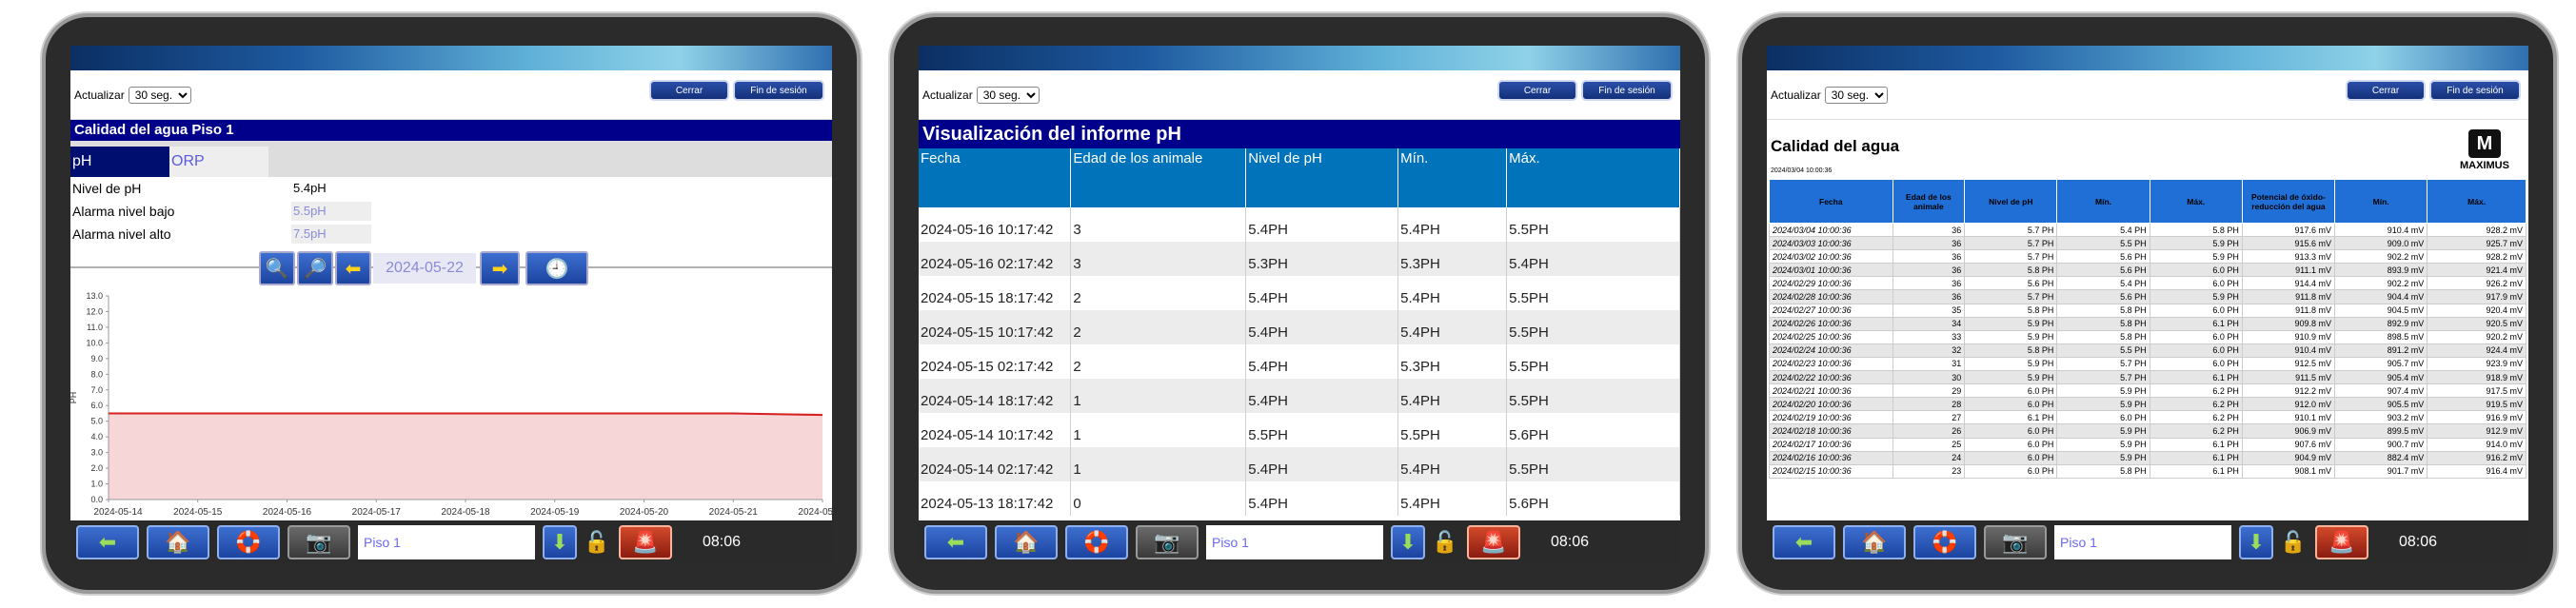 Image resolution: width=2576 pixels, height=608 pixels. What do you see at coordinates (2381, 350) in the screenshot?
I see `table-cell: 891.2 mV` at bounding box center [2381, 350].